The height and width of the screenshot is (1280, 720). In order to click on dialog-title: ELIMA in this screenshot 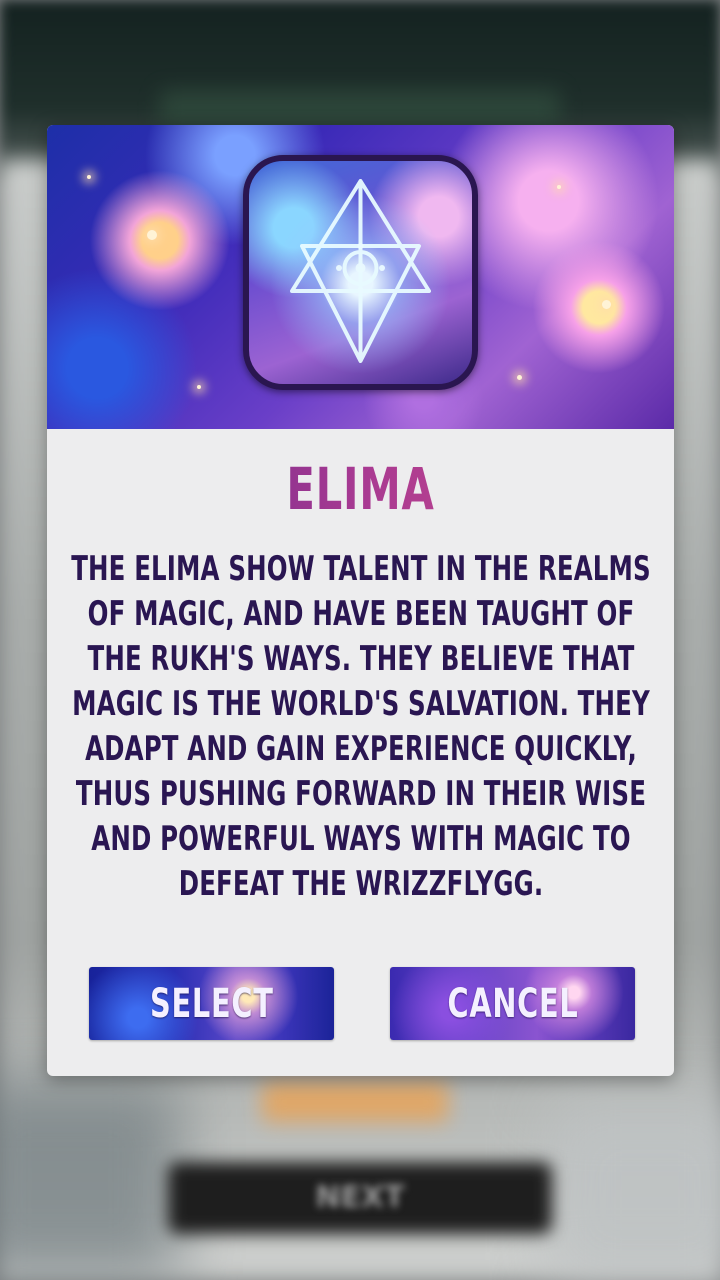, I will do `click(360, 489)`.